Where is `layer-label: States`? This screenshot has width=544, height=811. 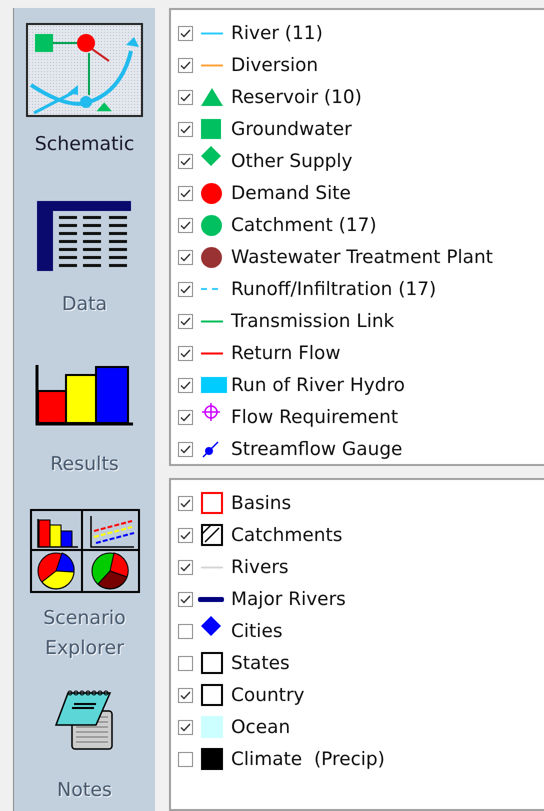
layer-label: States is located at coordinates (260, 663).